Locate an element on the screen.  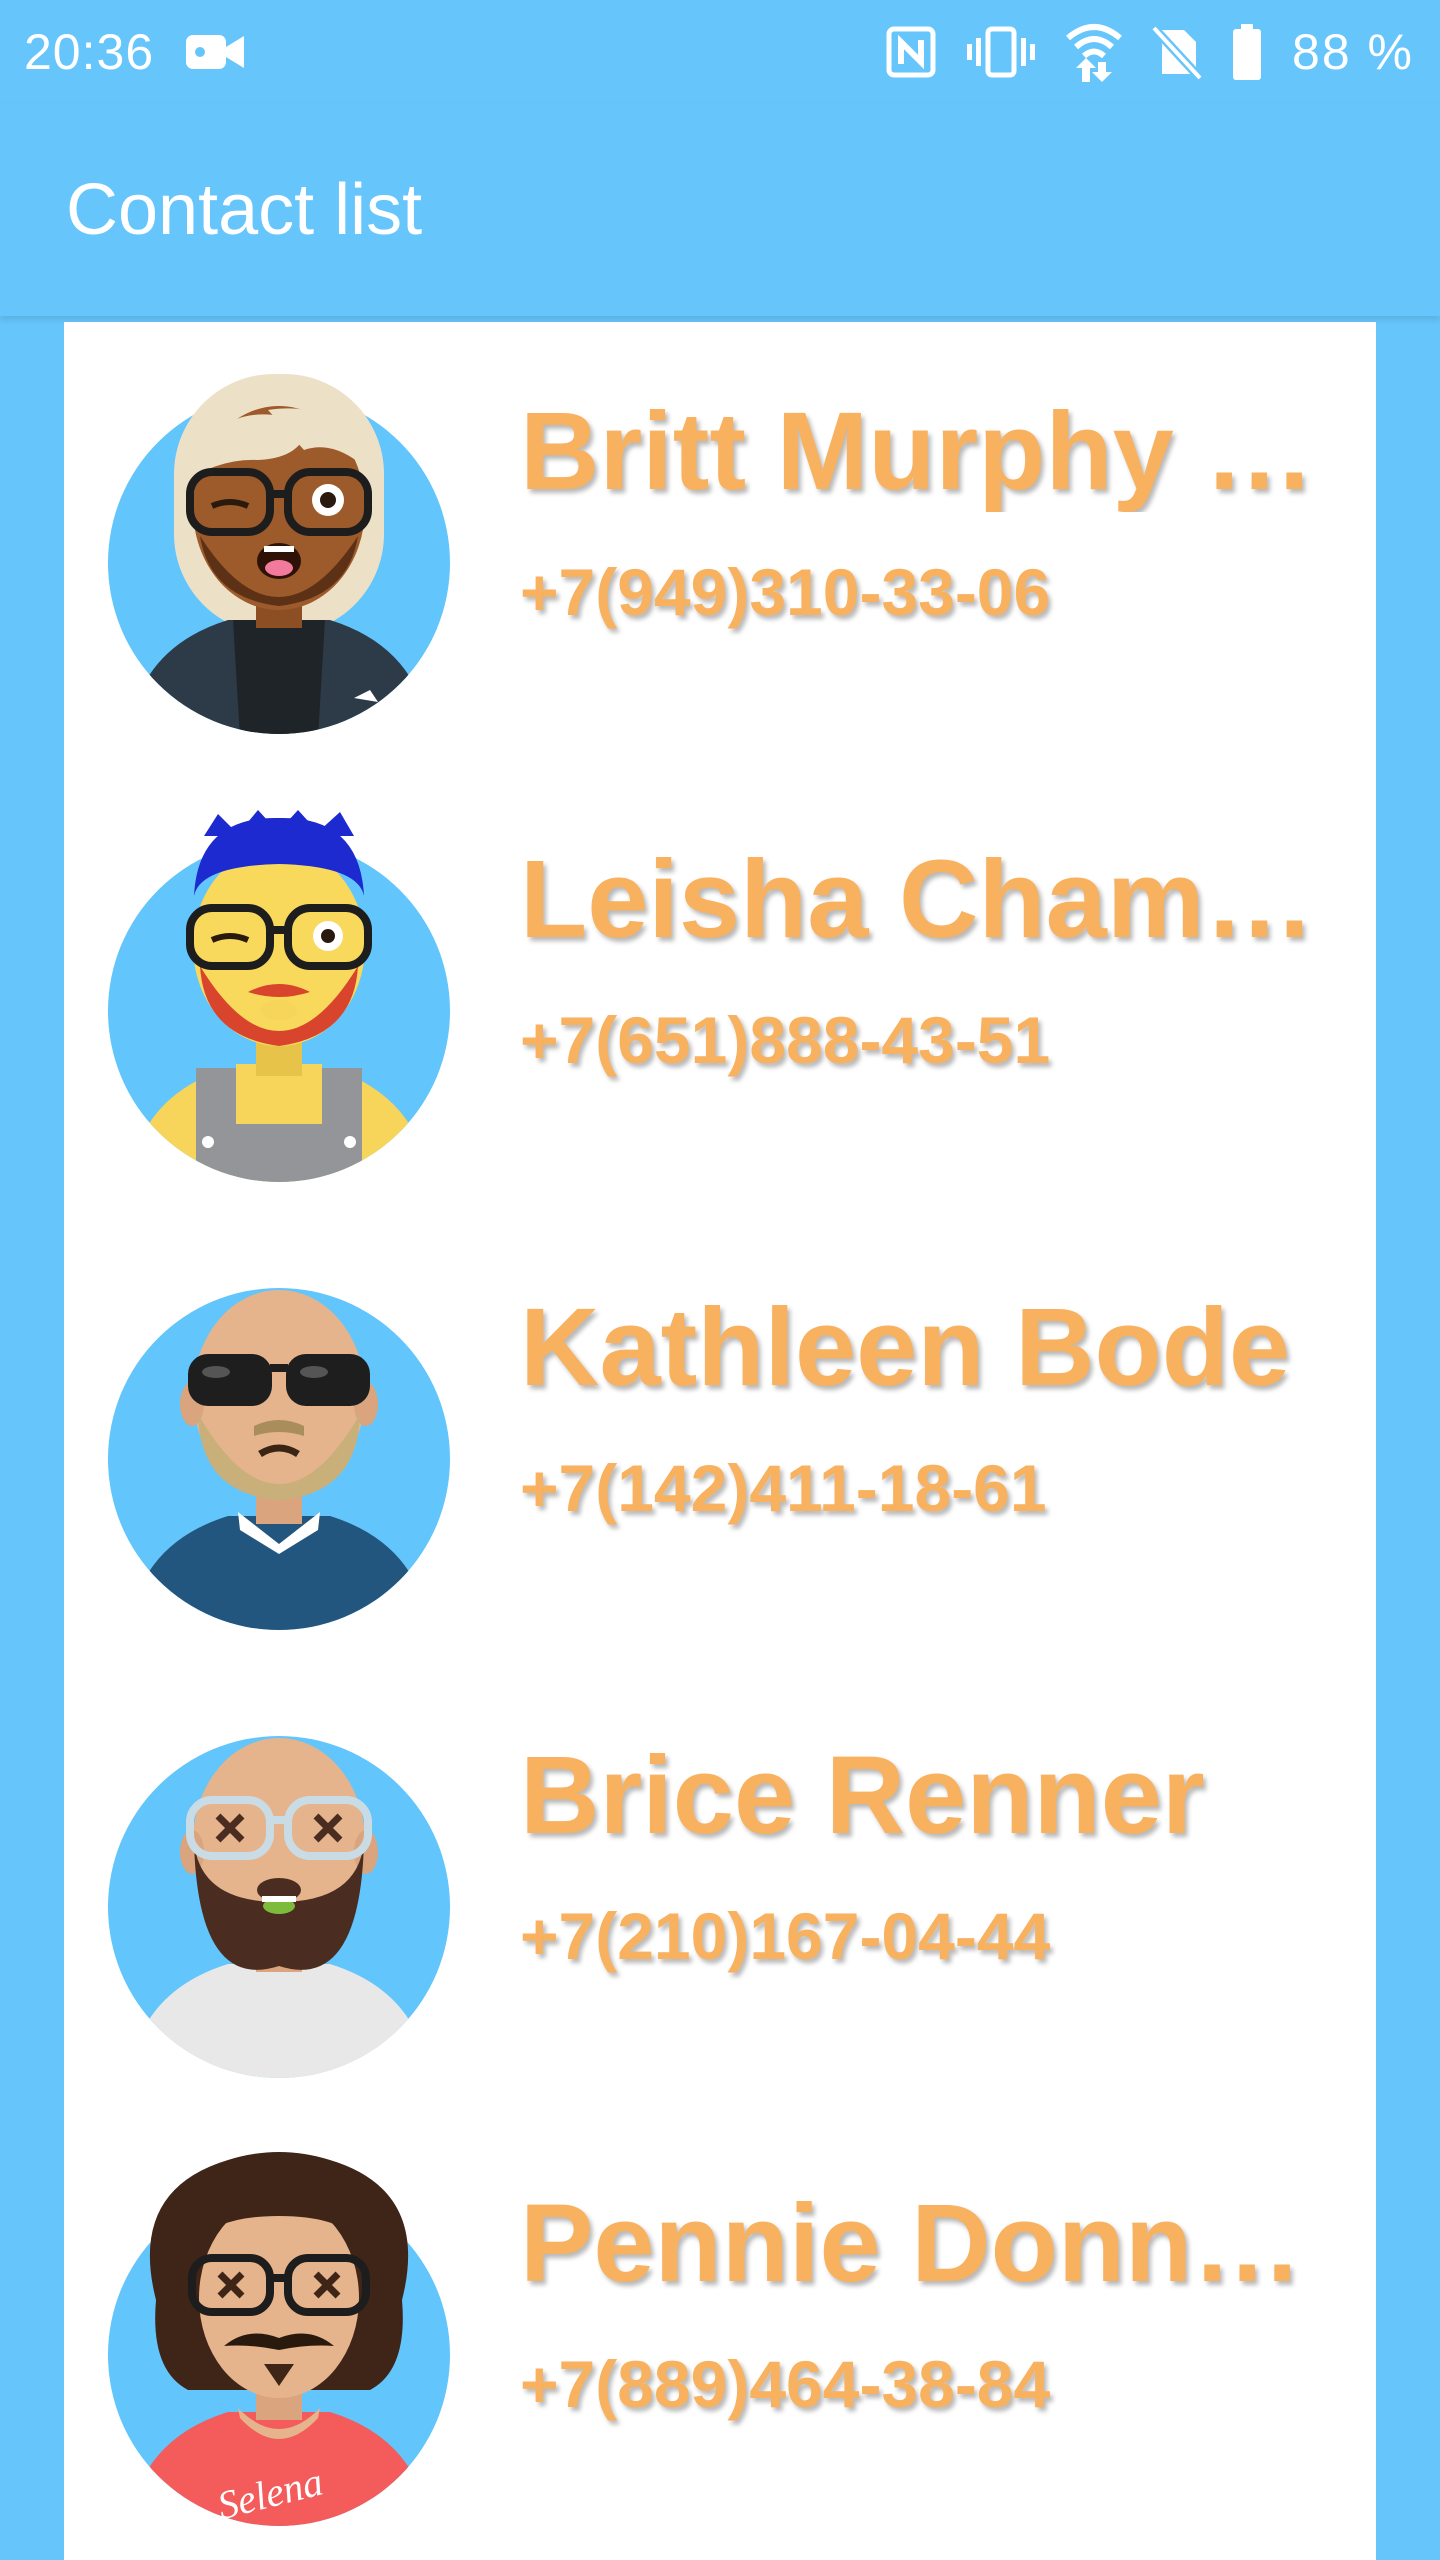
contact-phone: +7(210)167-04-44 is located at coordinates (785, 1936).